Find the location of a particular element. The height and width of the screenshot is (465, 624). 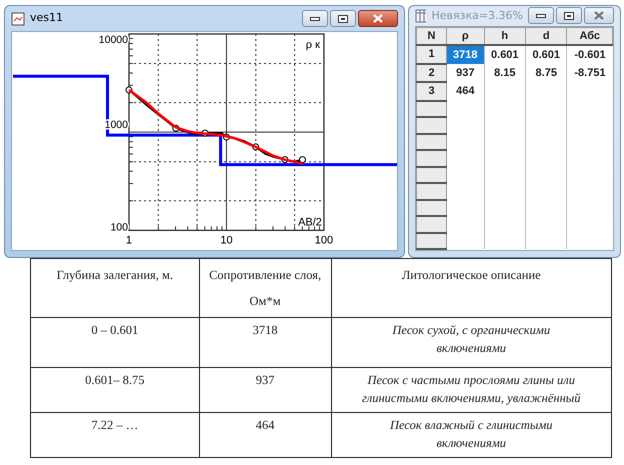

grid-cell: 8.15 is located at coordinates (505, 73).